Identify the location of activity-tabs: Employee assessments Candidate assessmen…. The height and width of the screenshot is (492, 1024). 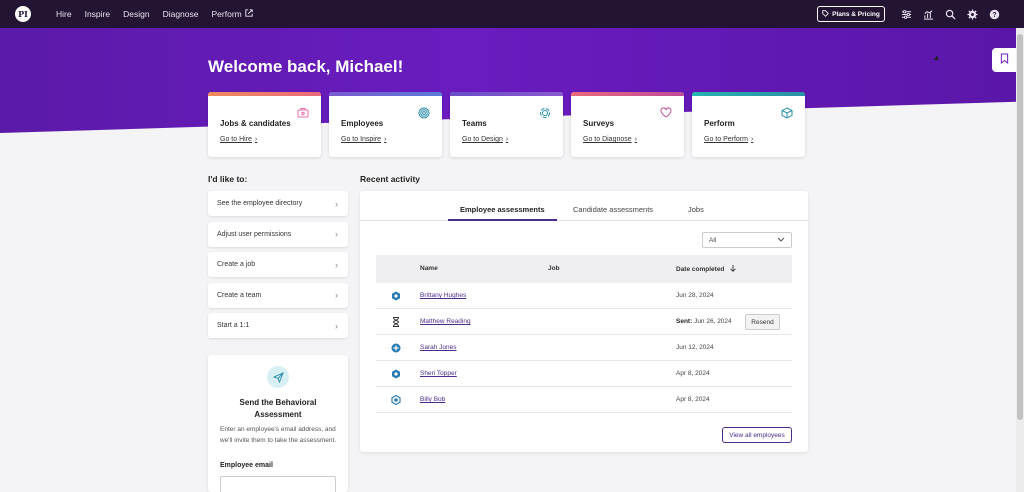
(584, 206).